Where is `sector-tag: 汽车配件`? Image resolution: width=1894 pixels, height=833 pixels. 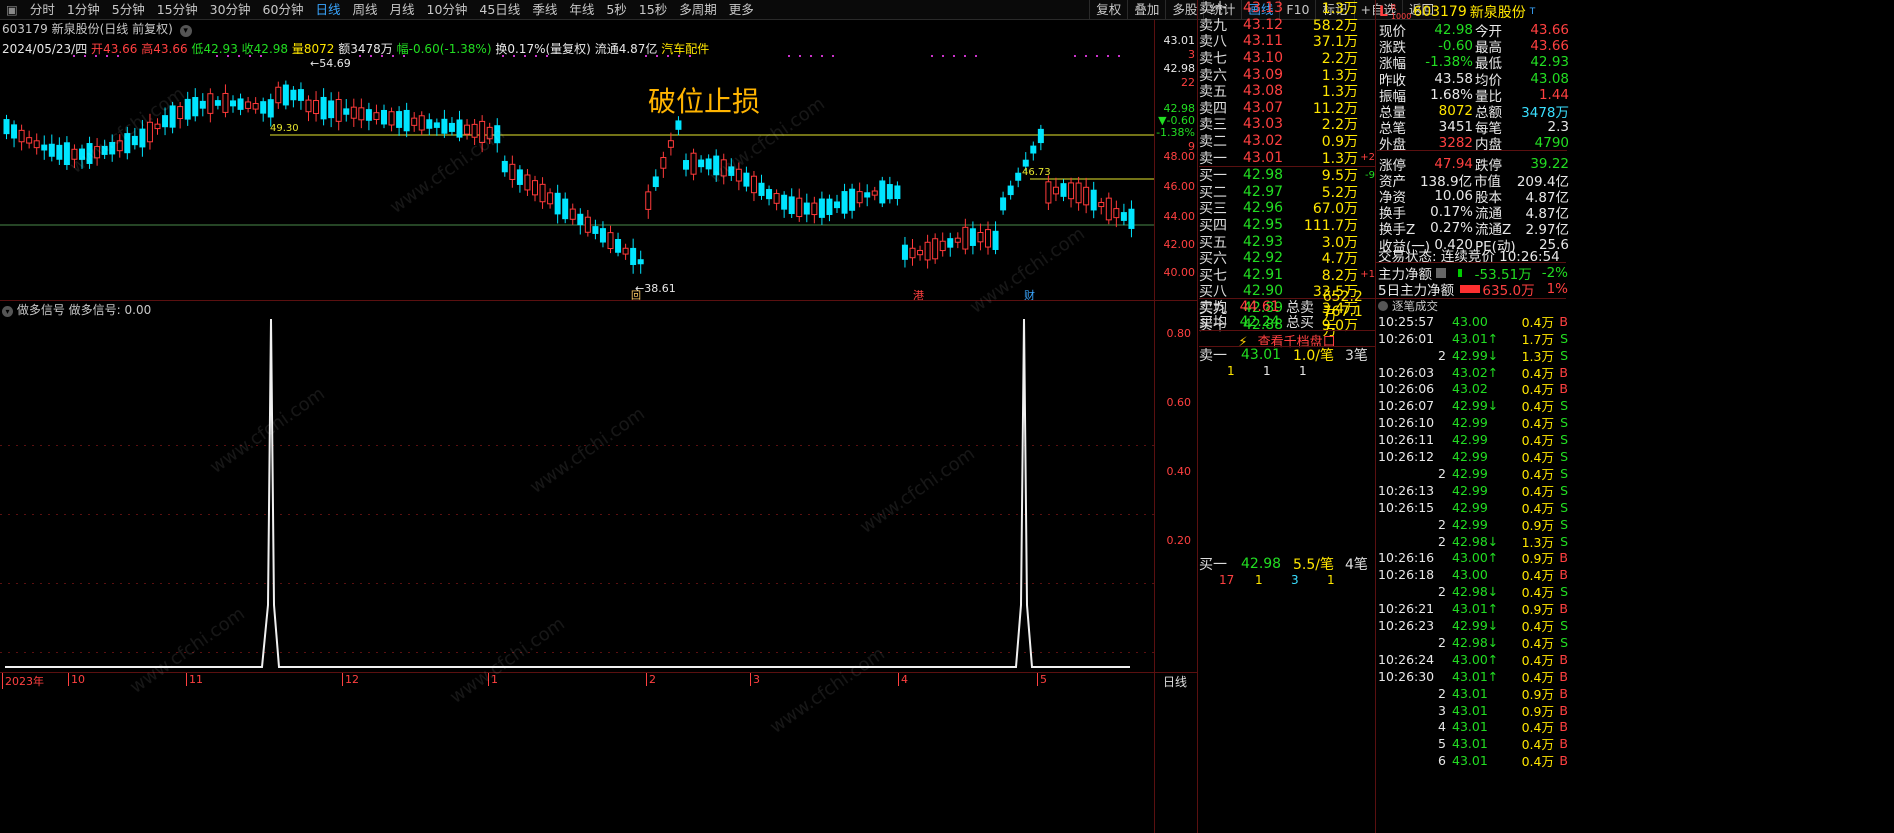 sector-tag: 汽车配件 is located at coordinates (685, 49).